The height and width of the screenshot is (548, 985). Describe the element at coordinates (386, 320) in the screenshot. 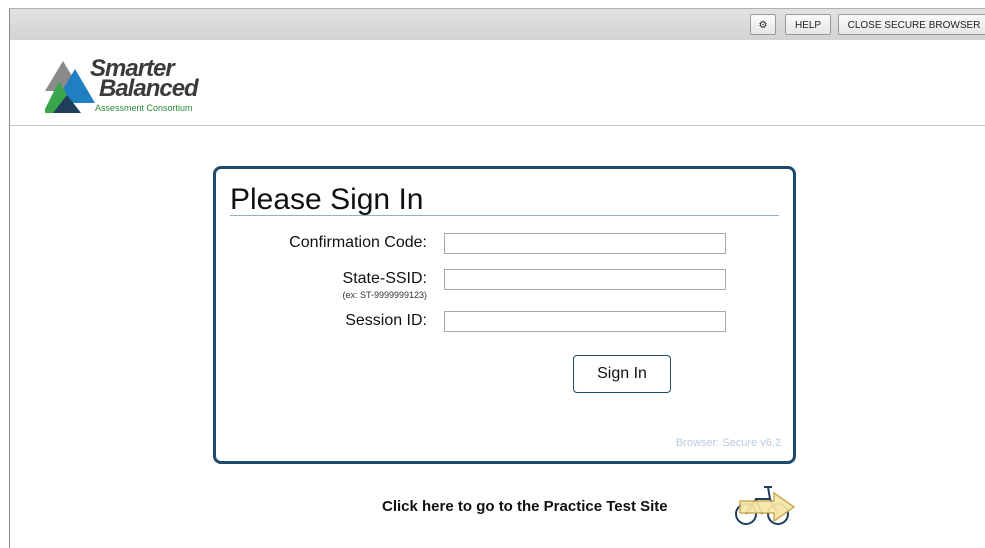

I see `session-id-label: Session ID:` at that location.